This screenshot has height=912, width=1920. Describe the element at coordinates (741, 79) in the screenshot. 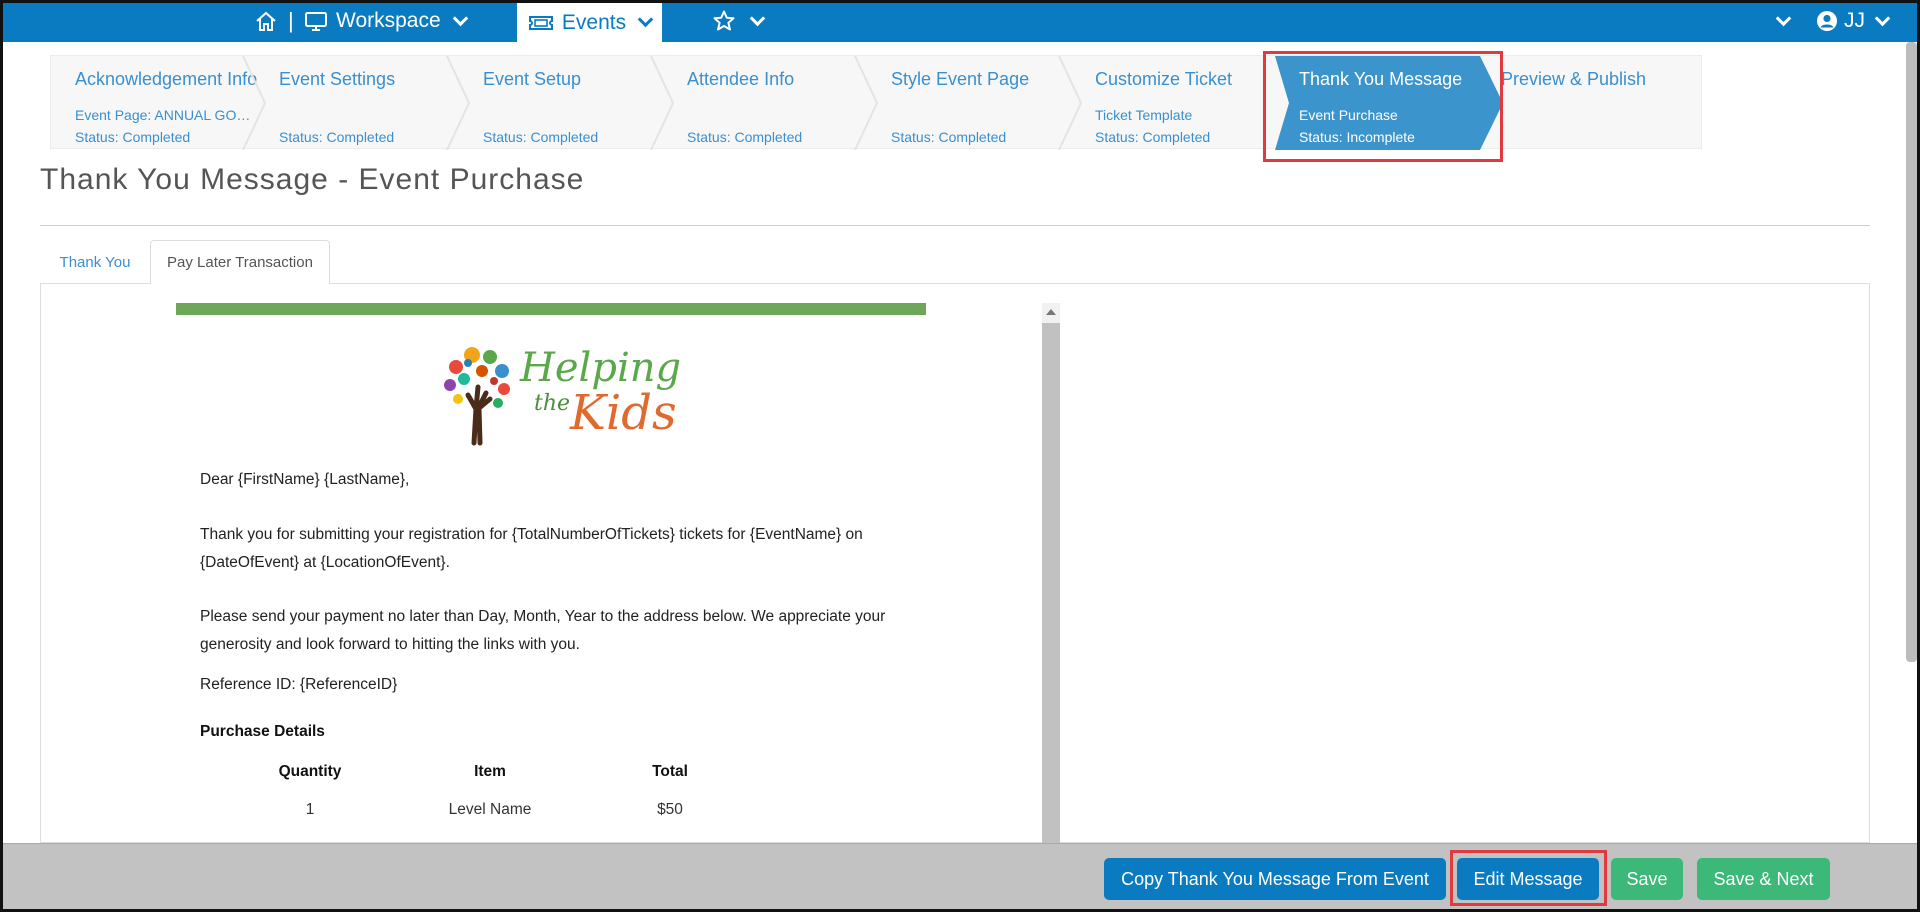

I see `step-title: Attendee Info` at that location.